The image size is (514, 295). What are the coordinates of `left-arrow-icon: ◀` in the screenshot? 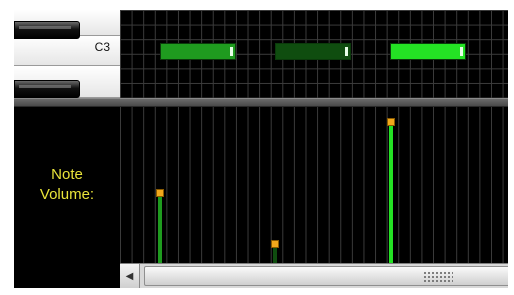 It's located at (129, 276).